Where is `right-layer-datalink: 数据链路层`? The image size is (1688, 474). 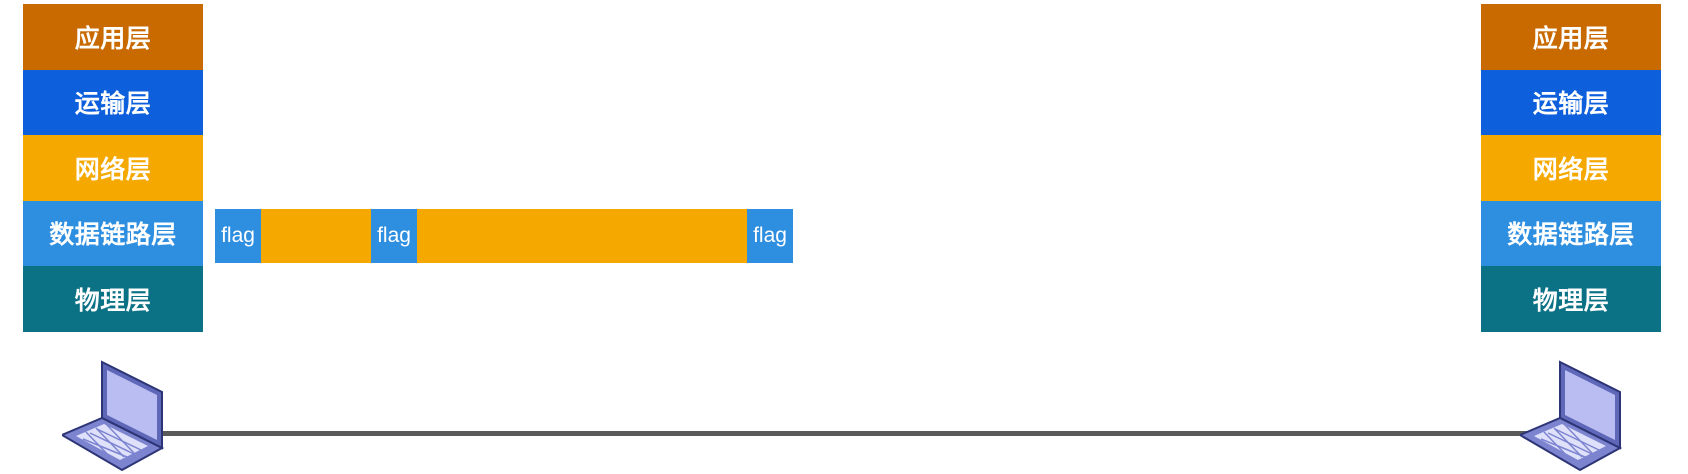
right-layer-datalink: 数据链路层 is located at coordinates (1571, 233).